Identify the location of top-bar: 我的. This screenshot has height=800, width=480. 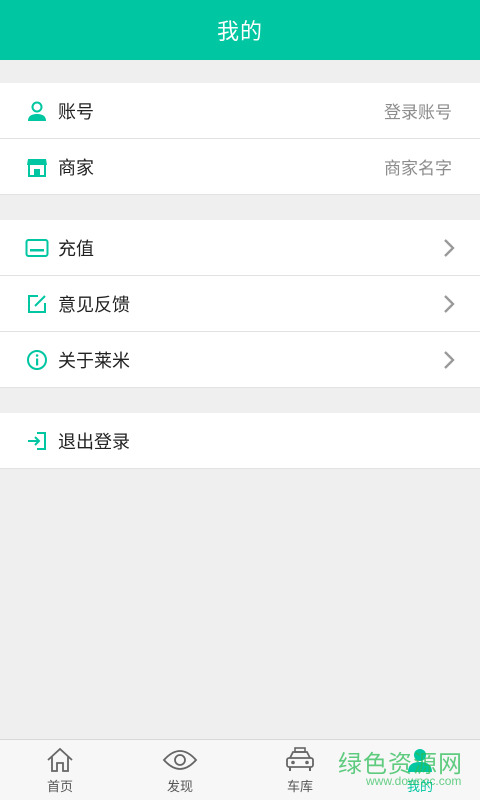
(240, 30).